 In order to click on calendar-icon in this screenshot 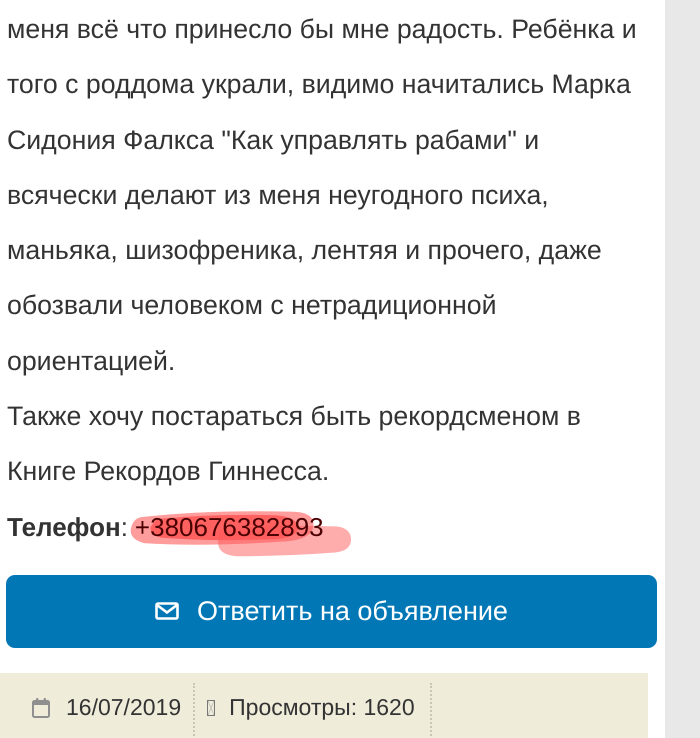, I will do `click(41, 708)`.